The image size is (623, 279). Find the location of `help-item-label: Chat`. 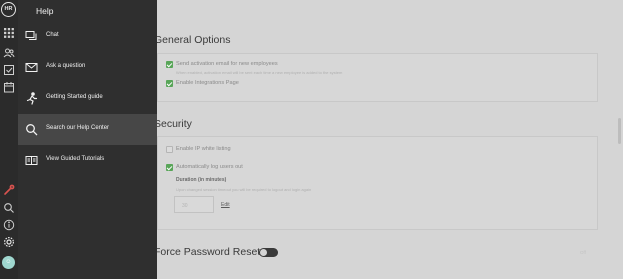

help-item-label: Chat is located at coordinates (52, 35).